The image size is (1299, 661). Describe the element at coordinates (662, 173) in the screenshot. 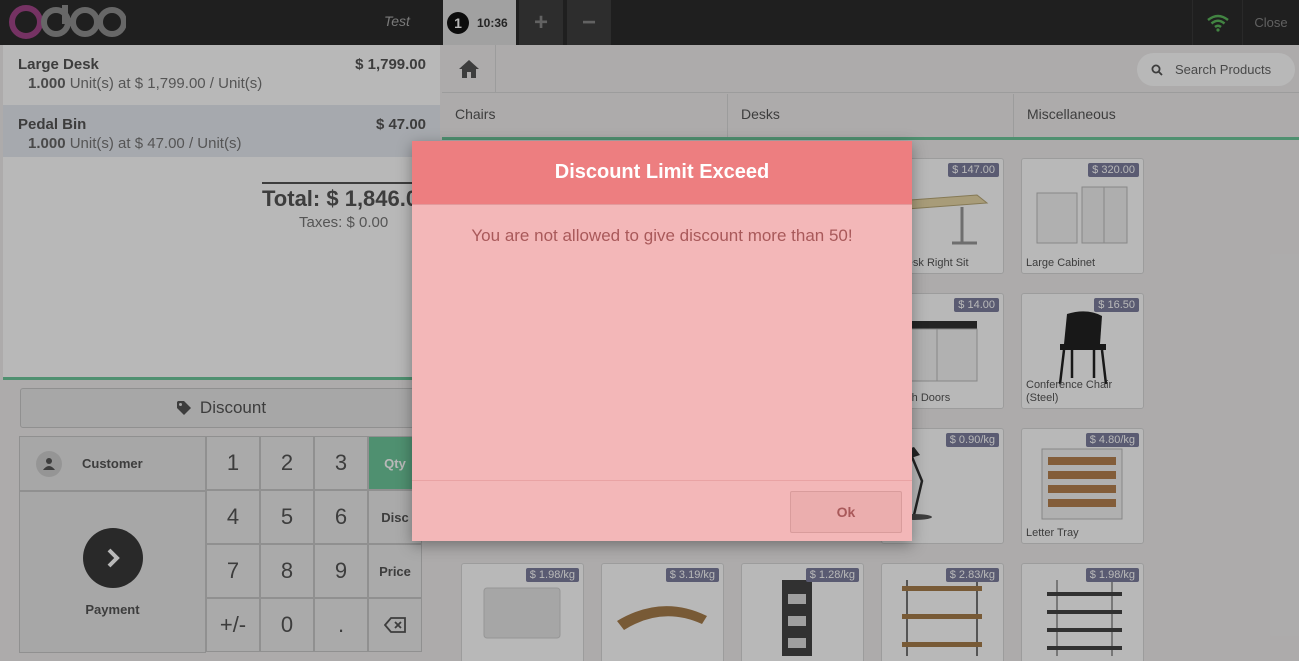

I see `dialog-title: Discount Limit Exceed` at that location.